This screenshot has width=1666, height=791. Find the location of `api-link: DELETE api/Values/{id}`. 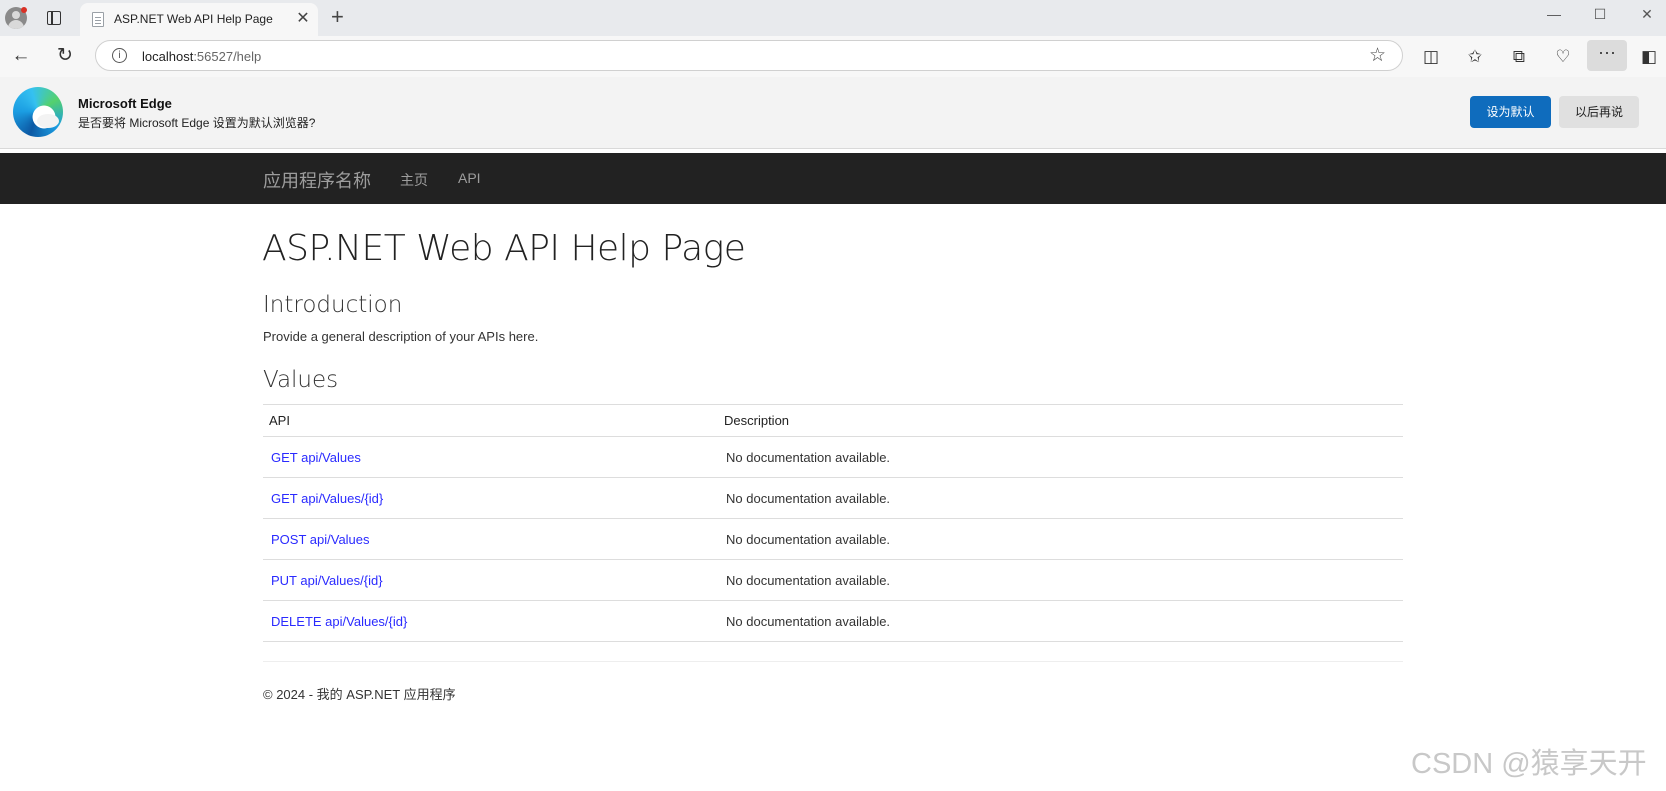

api-link: DELETE api/Values/{id} is located at coordinates (339, 621).